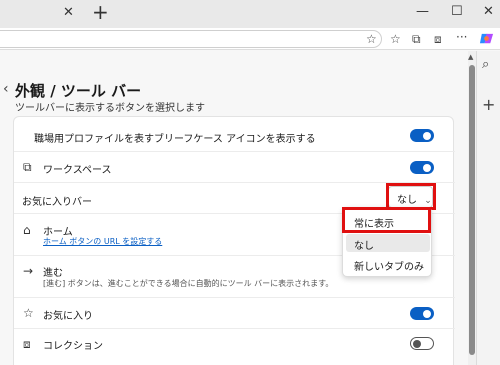  Describe the element at coordinates (461, 37) in the screenshot. I see `more-icon: ···` at that location.